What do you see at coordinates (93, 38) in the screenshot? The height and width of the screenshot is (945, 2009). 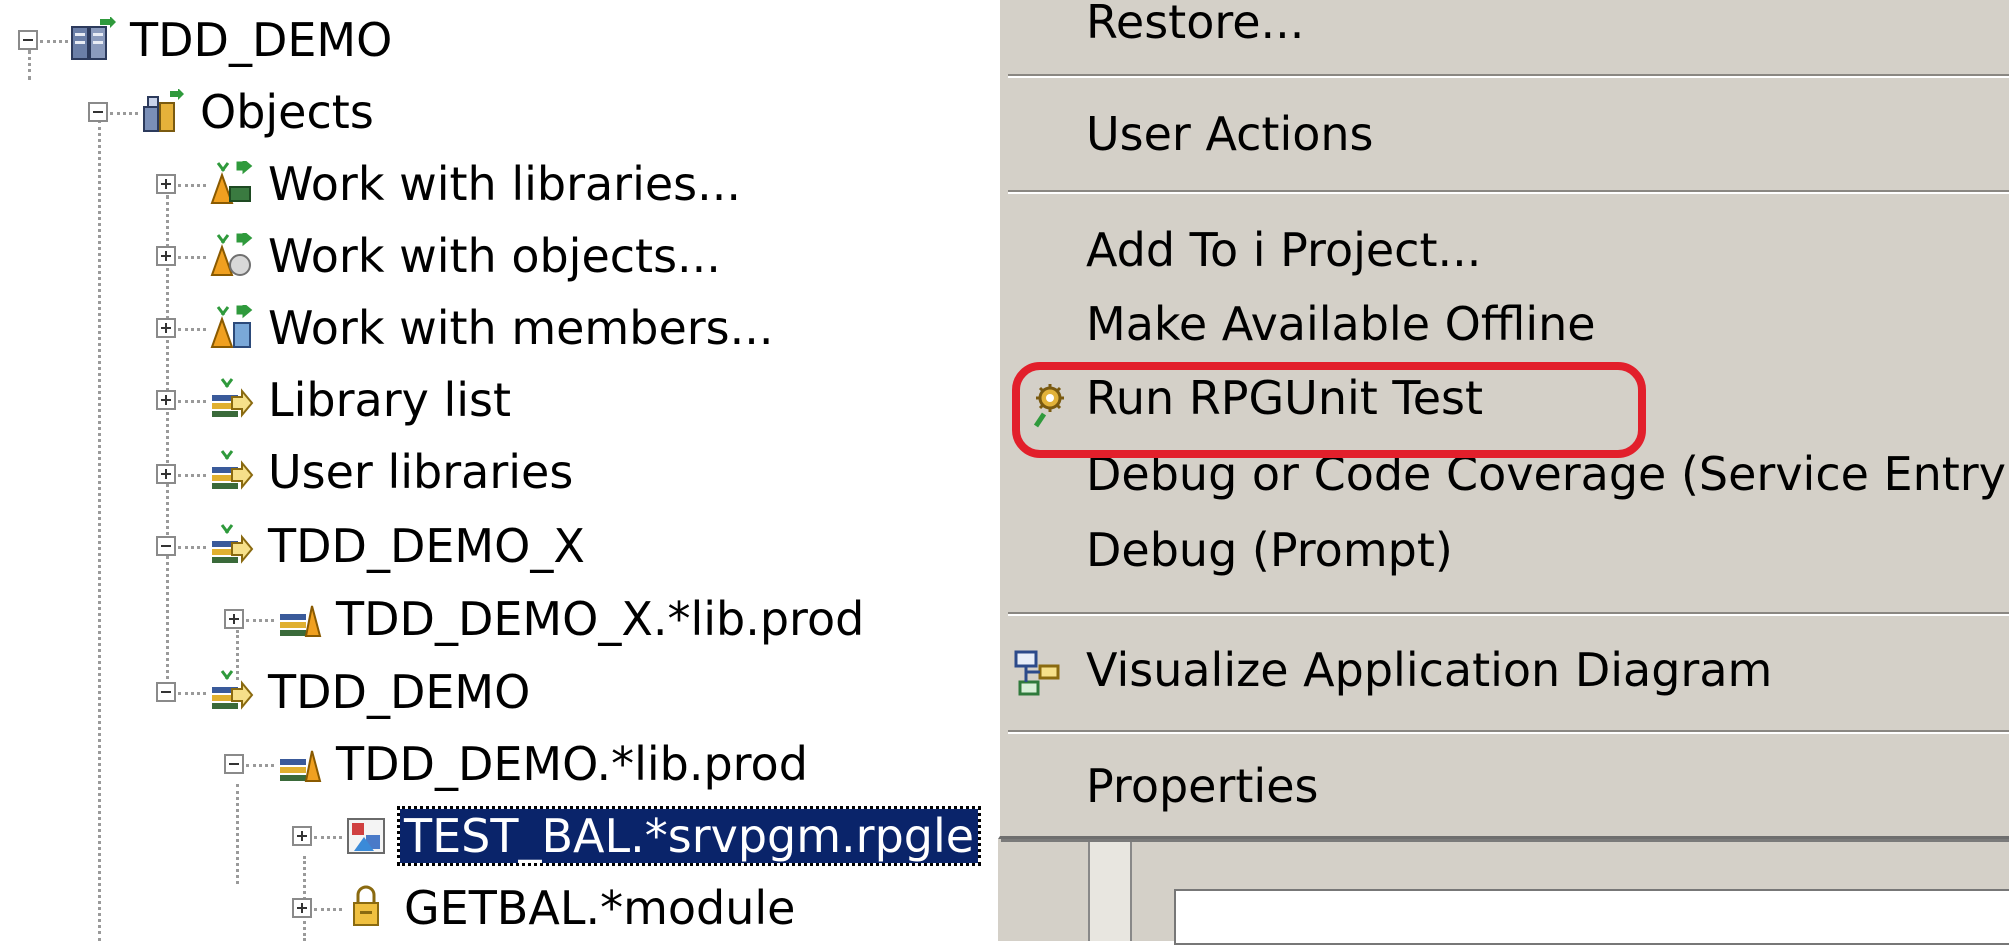 I see `system-connection-icon` at bounding box center [93, 38].